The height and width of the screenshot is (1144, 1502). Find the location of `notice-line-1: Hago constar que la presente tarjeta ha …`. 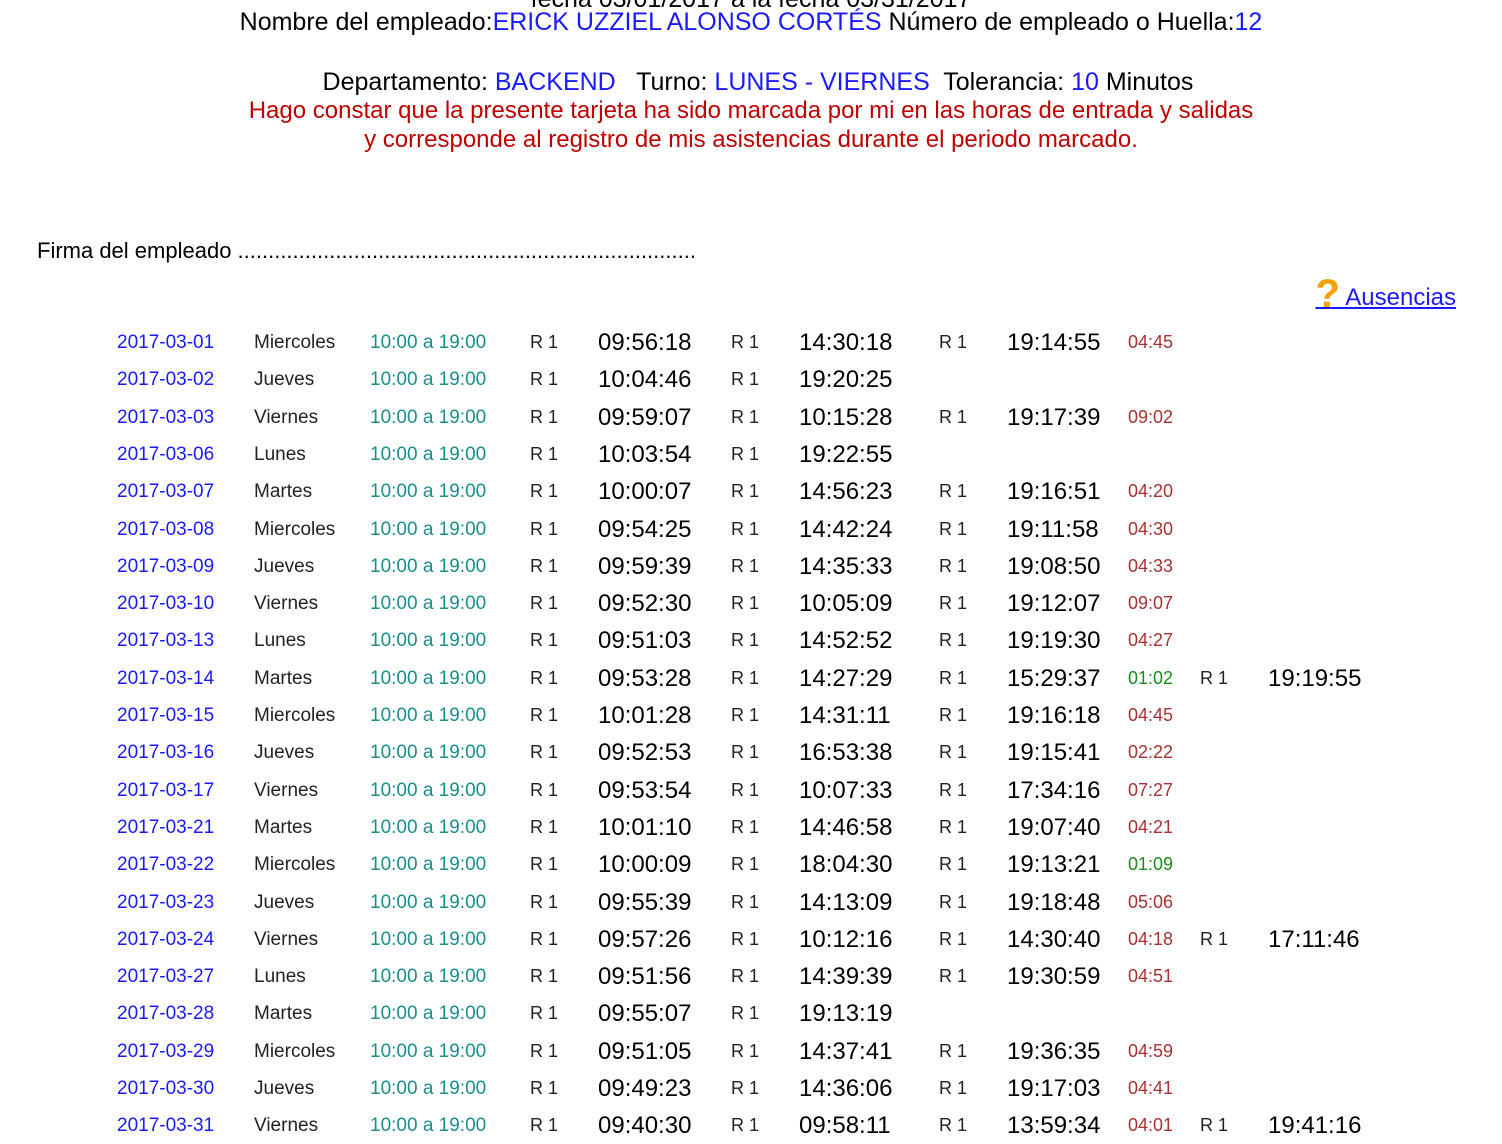

notice-line-1: Hago constar que la presente tarjeta ha … is located at coordinates (751, 110).